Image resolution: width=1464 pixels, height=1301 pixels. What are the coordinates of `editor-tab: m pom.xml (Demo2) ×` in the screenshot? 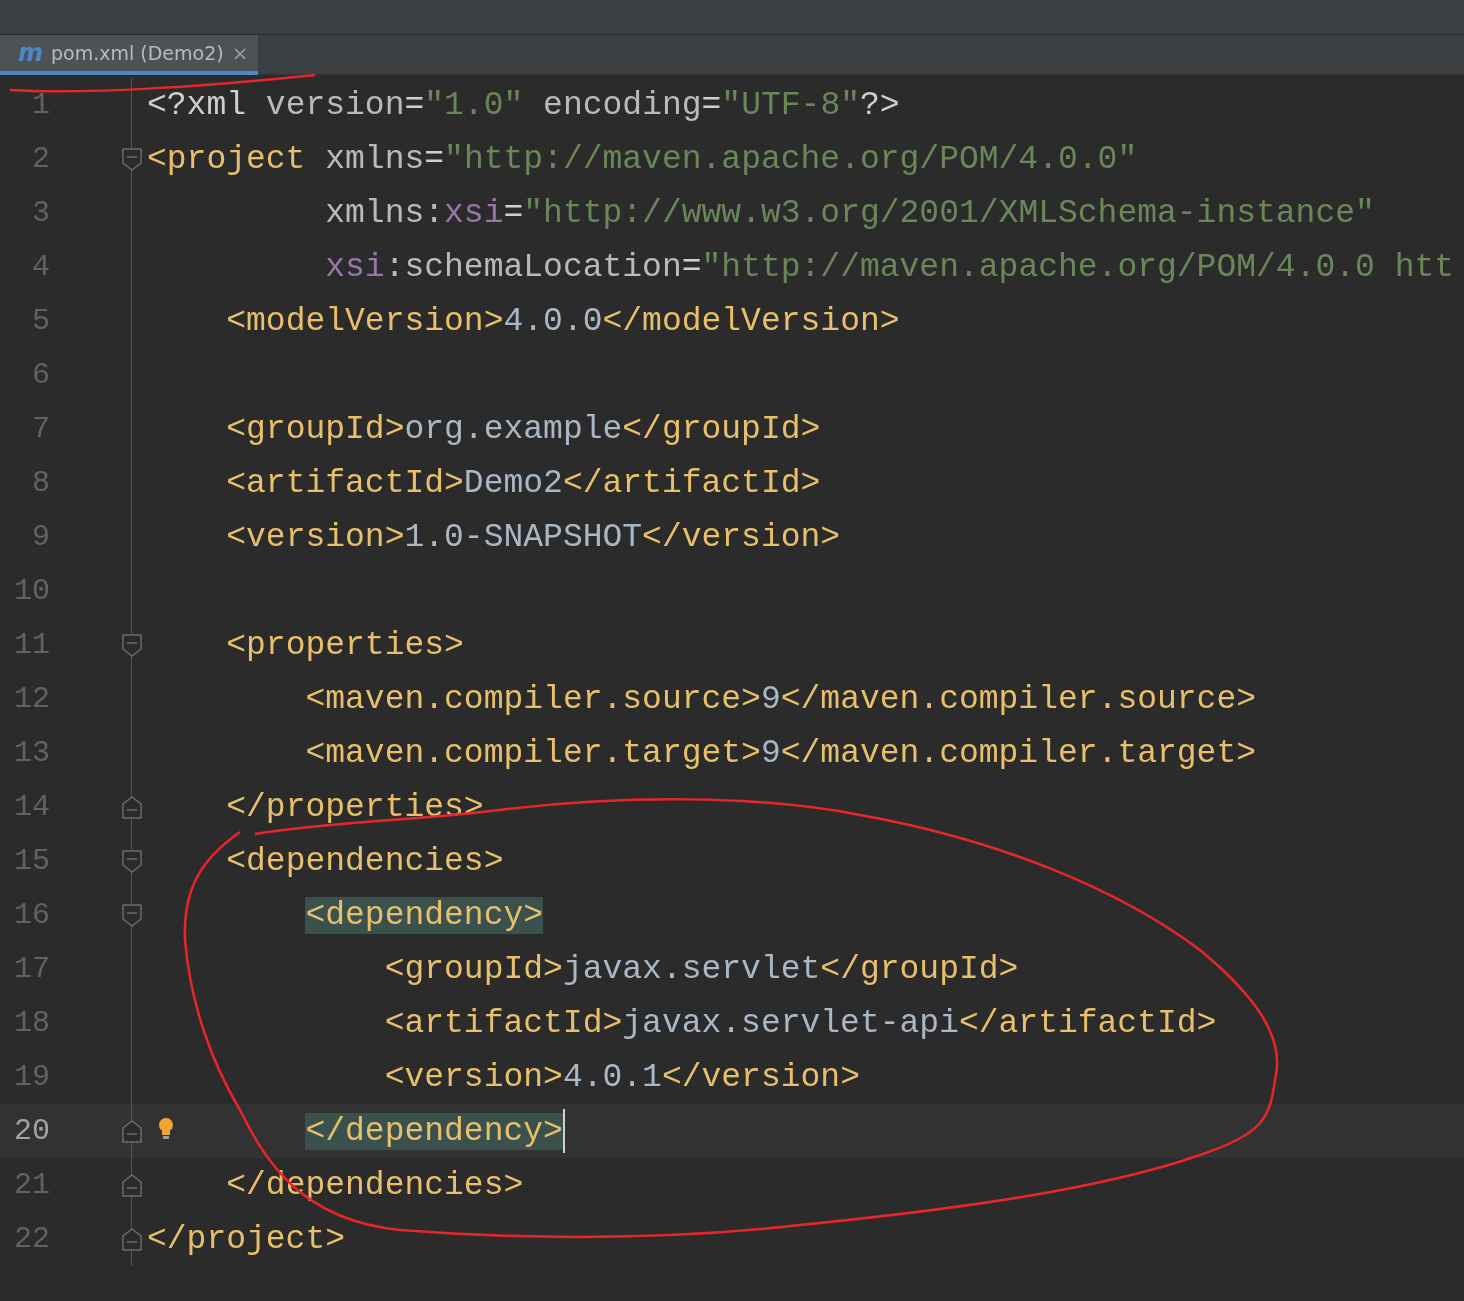 It's located at (129, 55).